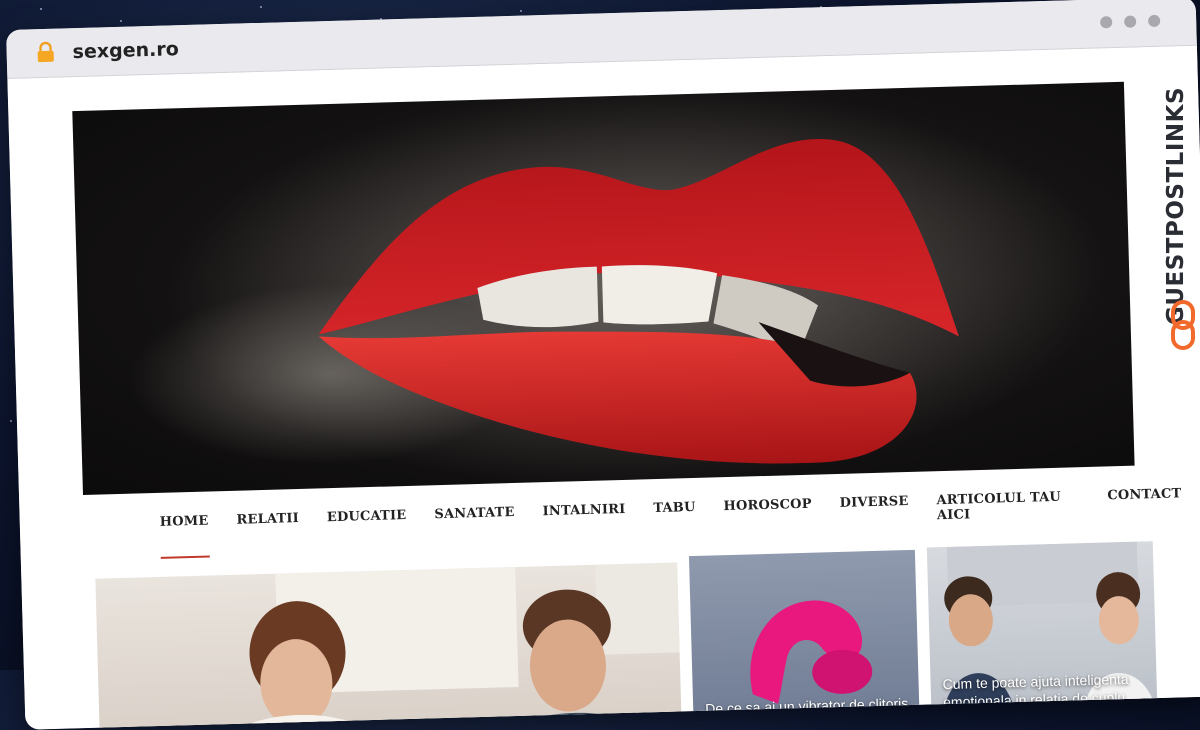  What do you see at coordinates (674, 522) in the screenshot?
I see `nav-item-tabu: TABU` at bounding box center [674, 522].